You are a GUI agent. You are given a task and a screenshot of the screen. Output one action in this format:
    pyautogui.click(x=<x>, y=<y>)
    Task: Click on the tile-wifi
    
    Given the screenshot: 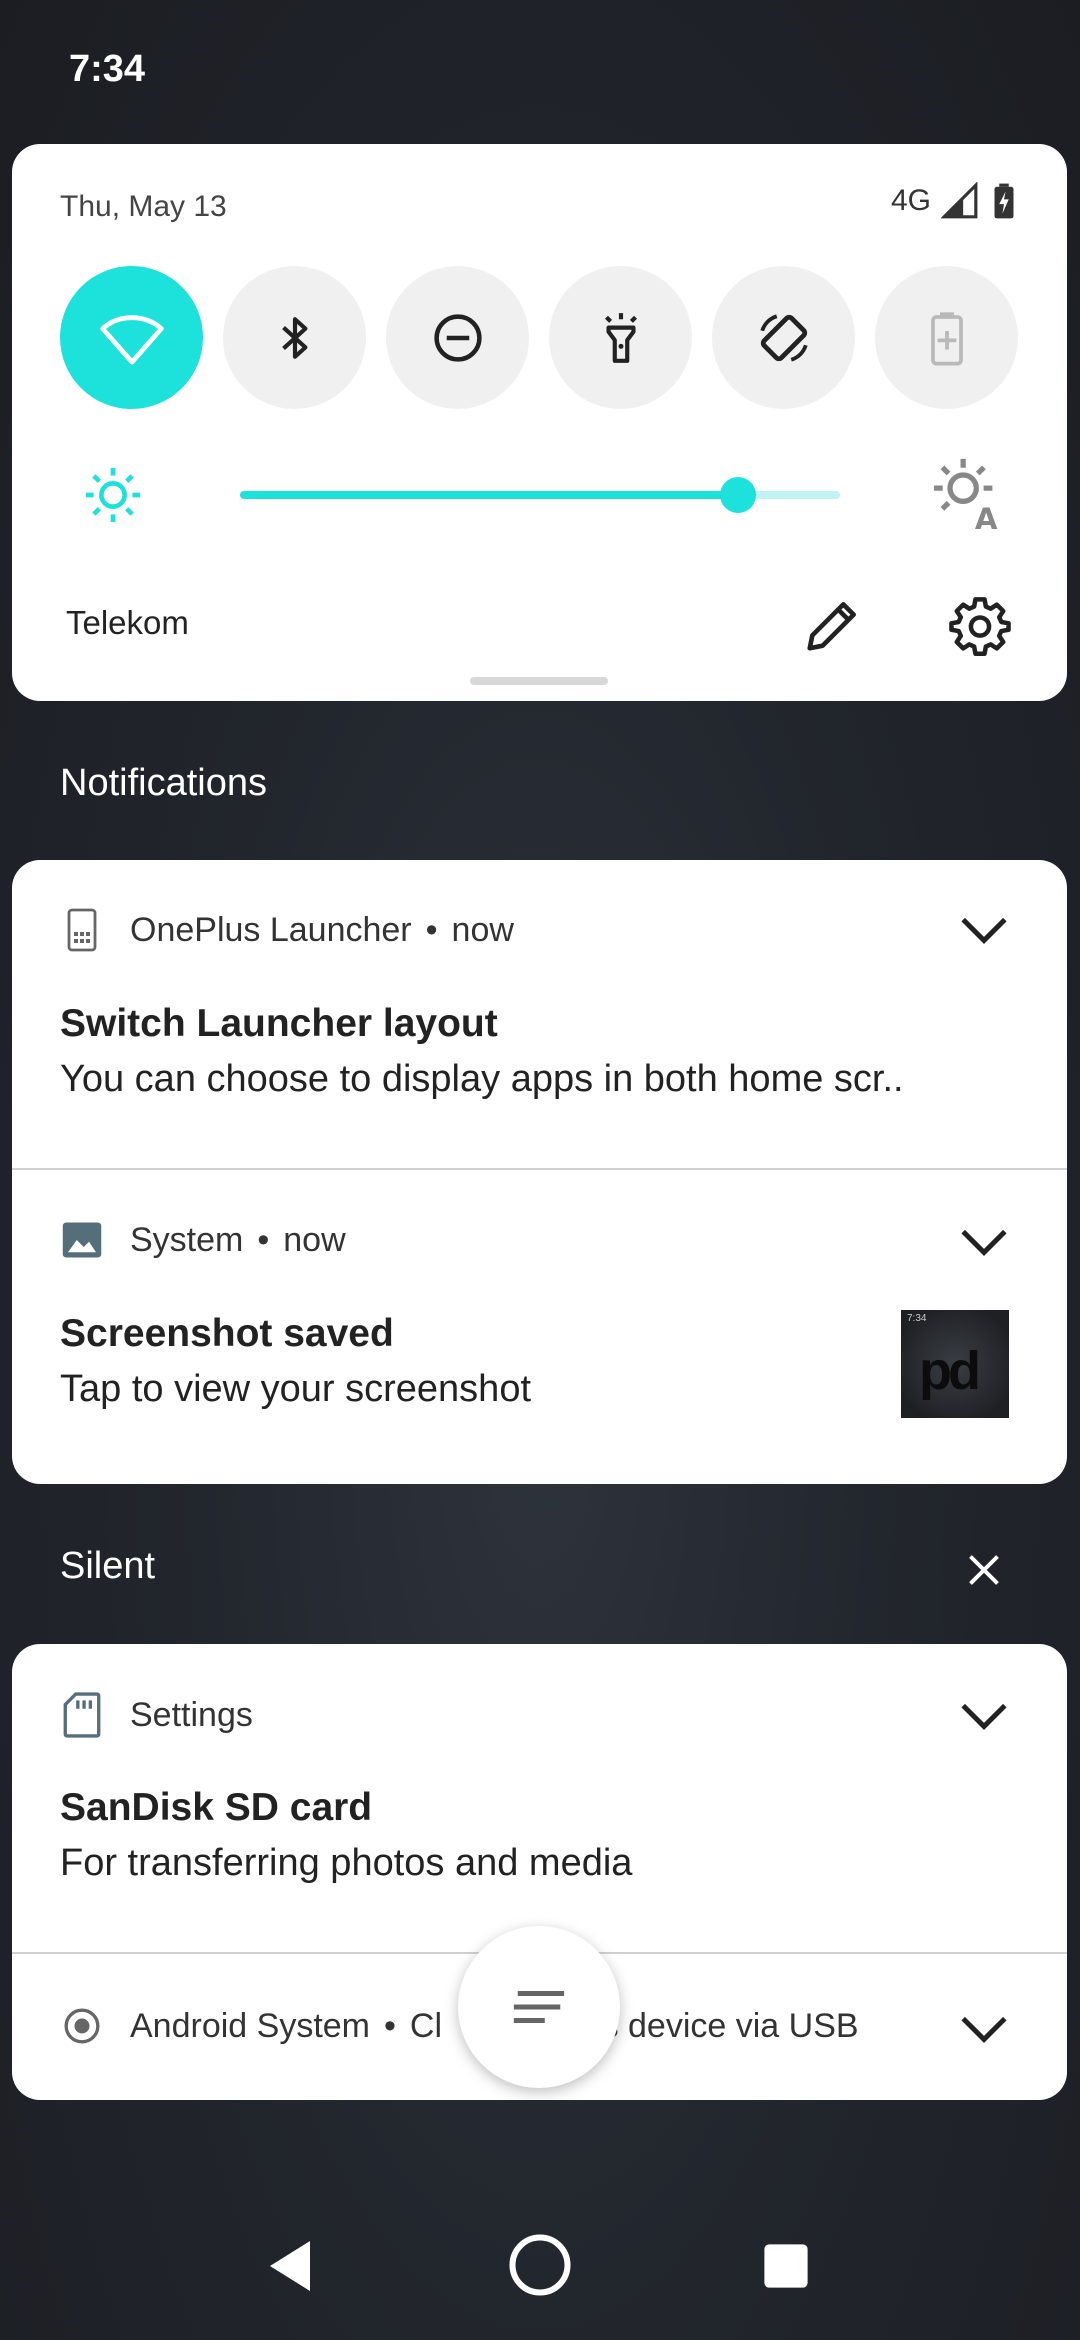 What is the action you would take?
    pyautogui.click(x=131, y=337)
    